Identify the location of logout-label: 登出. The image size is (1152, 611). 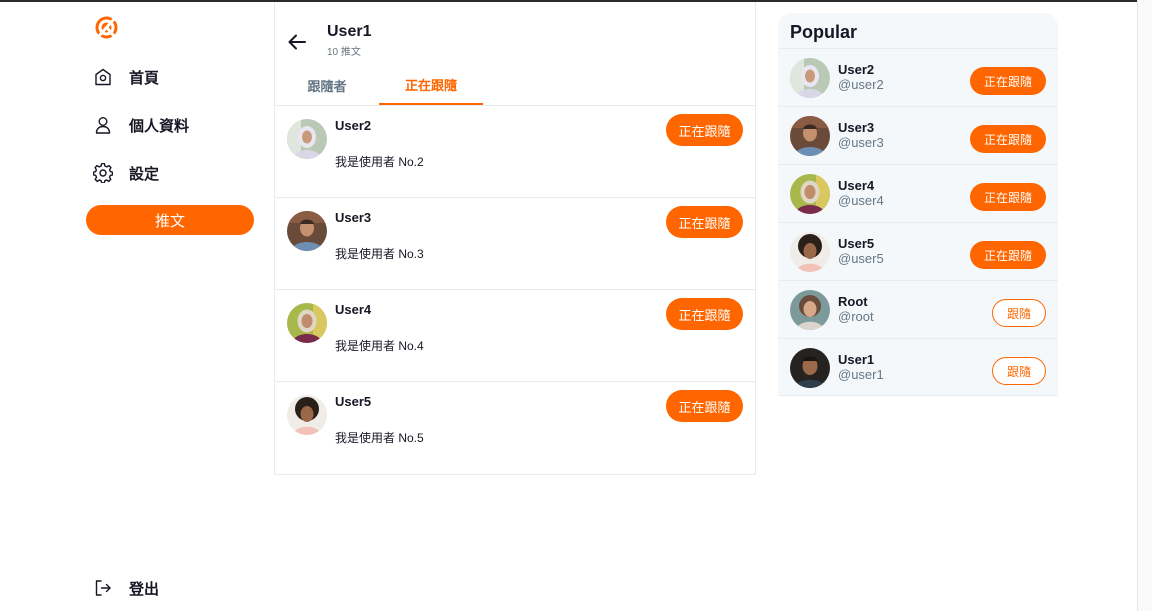
(144, 589).